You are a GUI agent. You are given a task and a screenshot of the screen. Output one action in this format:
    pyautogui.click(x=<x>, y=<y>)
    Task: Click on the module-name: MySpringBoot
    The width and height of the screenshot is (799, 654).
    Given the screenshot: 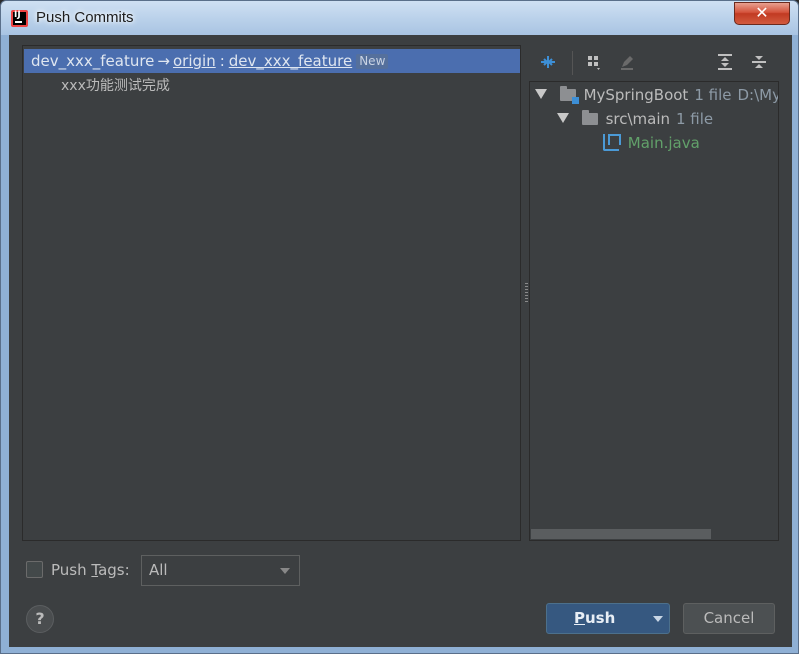 What is the action you would take?
    pyautogui.click(x=636, y=95)
    